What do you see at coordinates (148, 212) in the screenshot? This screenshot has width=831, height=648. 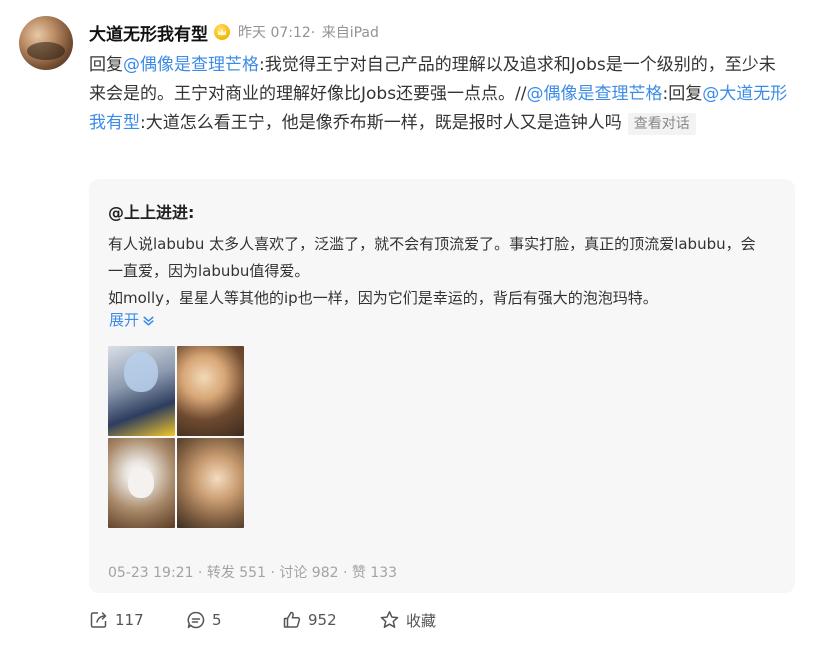 I see `quoted-author-name: @上上进进` at bounding box center [148, 212].